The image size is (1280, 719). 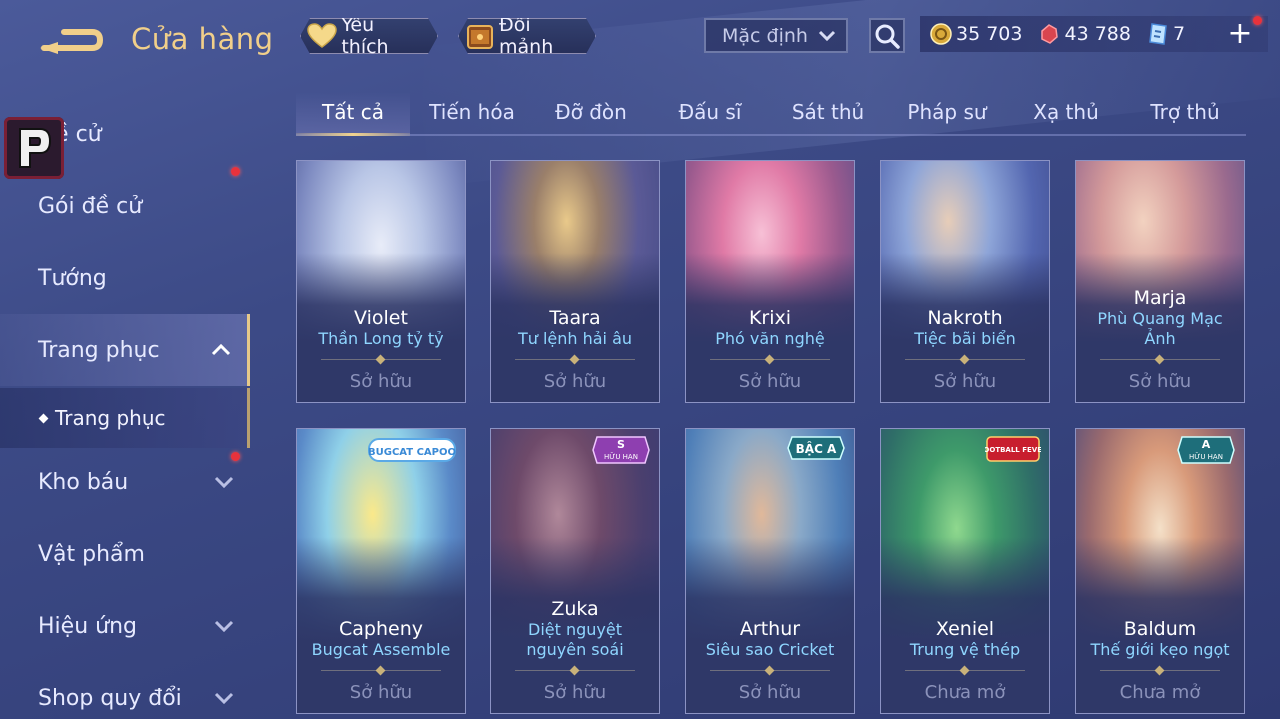 I want to click on exchange-shards-button: Đổi mảnh, so click(x=527, y=36).